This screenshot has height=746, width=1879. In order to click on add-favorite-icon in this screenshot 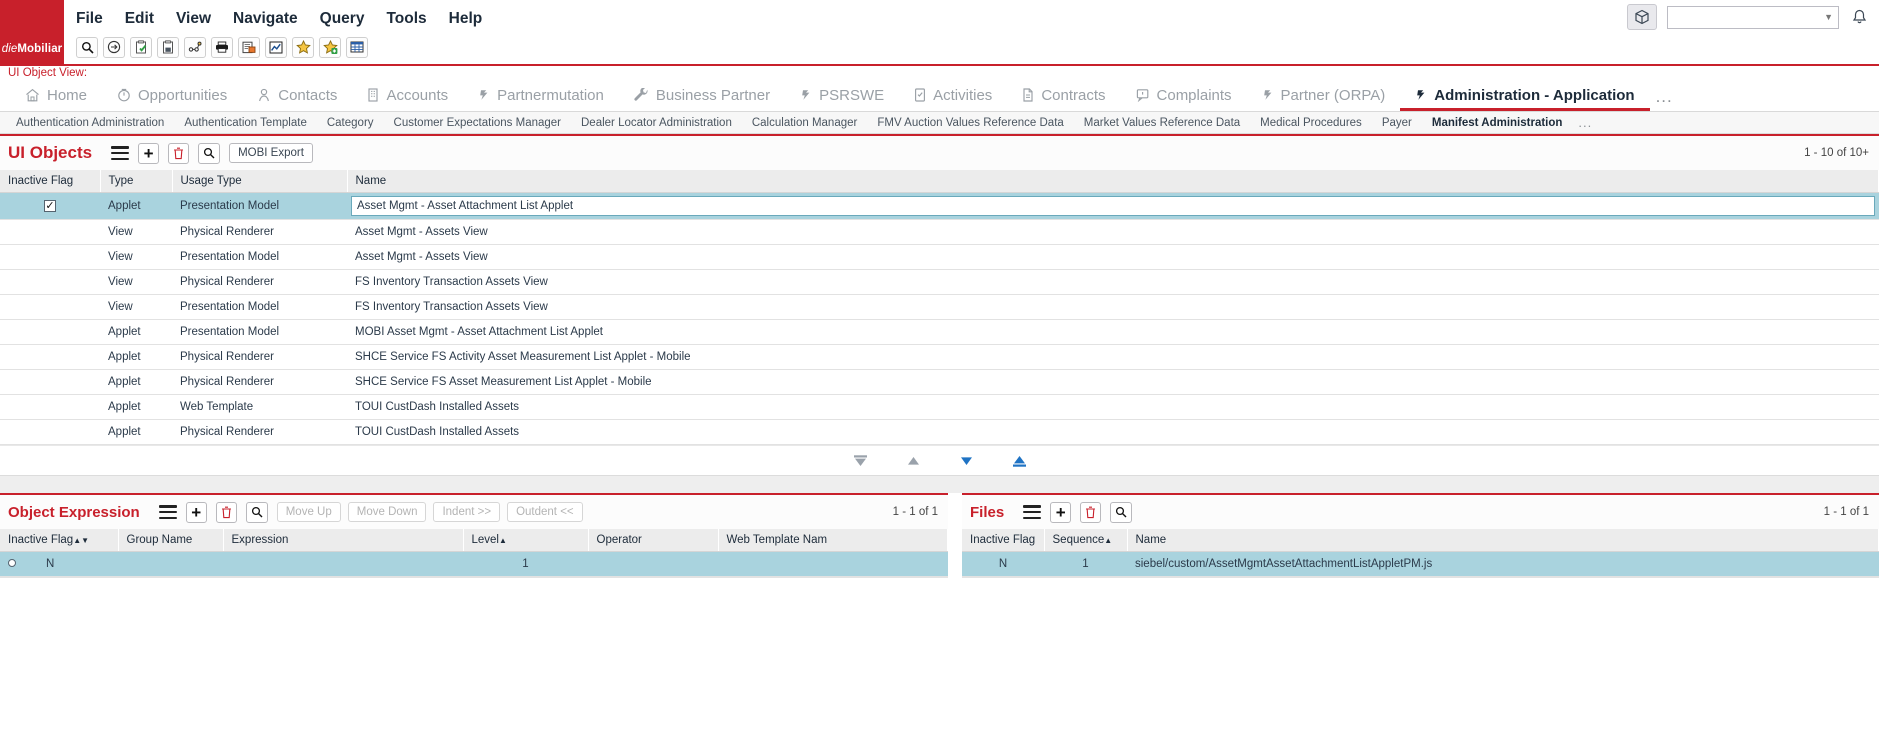, I will do `click(330, 47)`.